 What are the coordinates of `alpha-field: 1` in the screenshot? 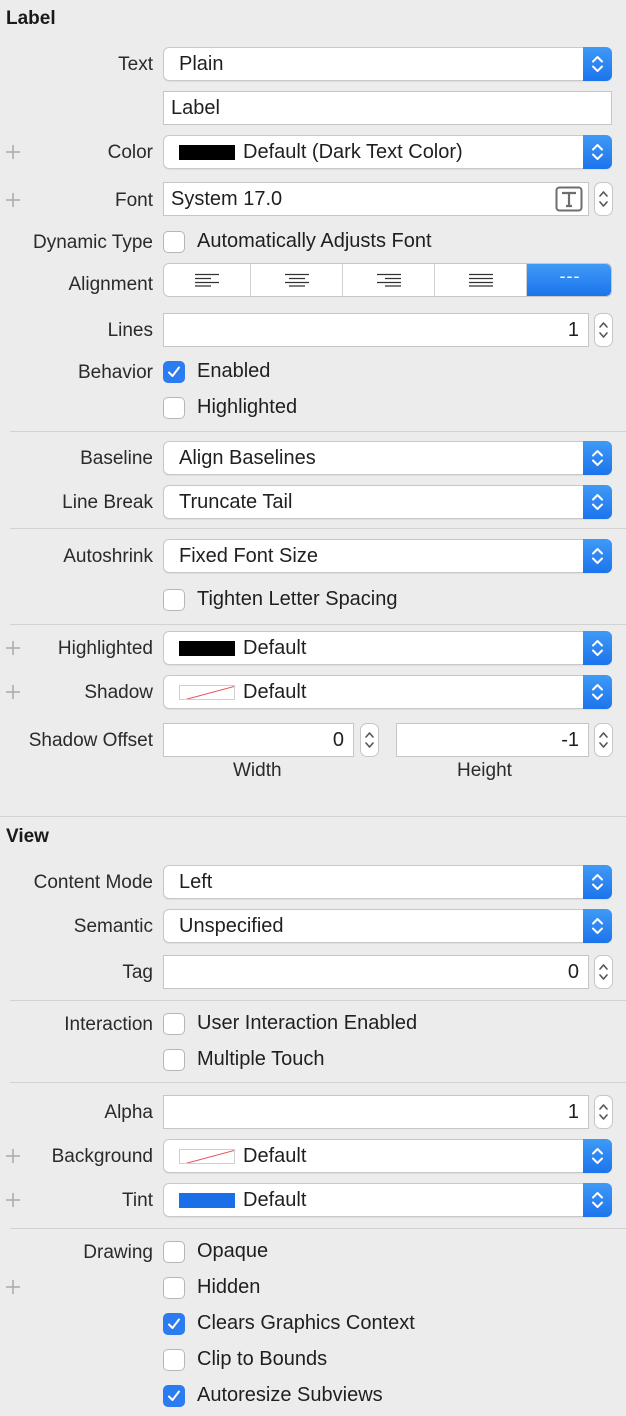 It's located at (376, 1112).